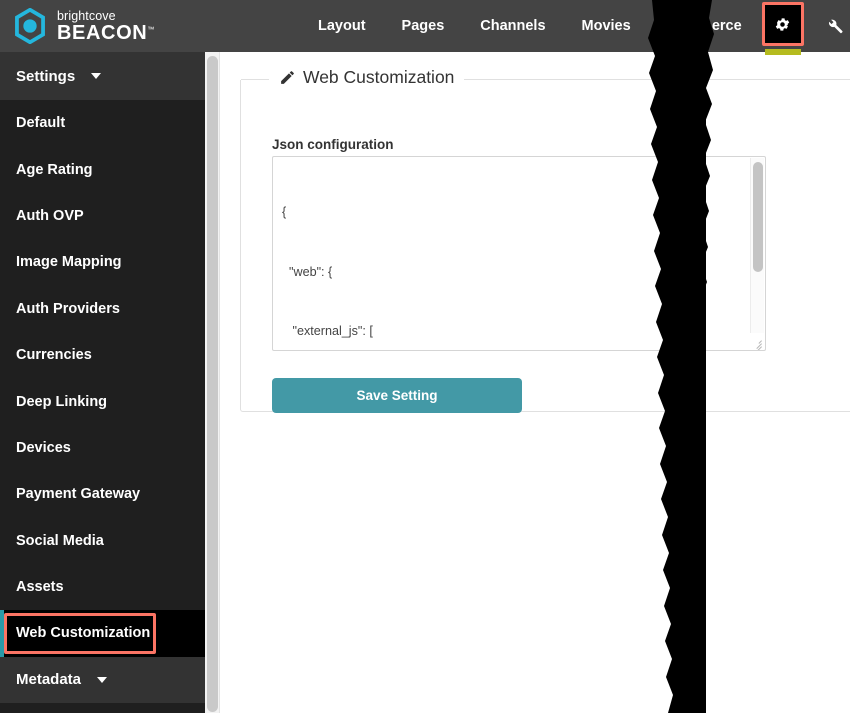  I want to click on sidebar-item-currencies: Currencies, so click(102, 355).